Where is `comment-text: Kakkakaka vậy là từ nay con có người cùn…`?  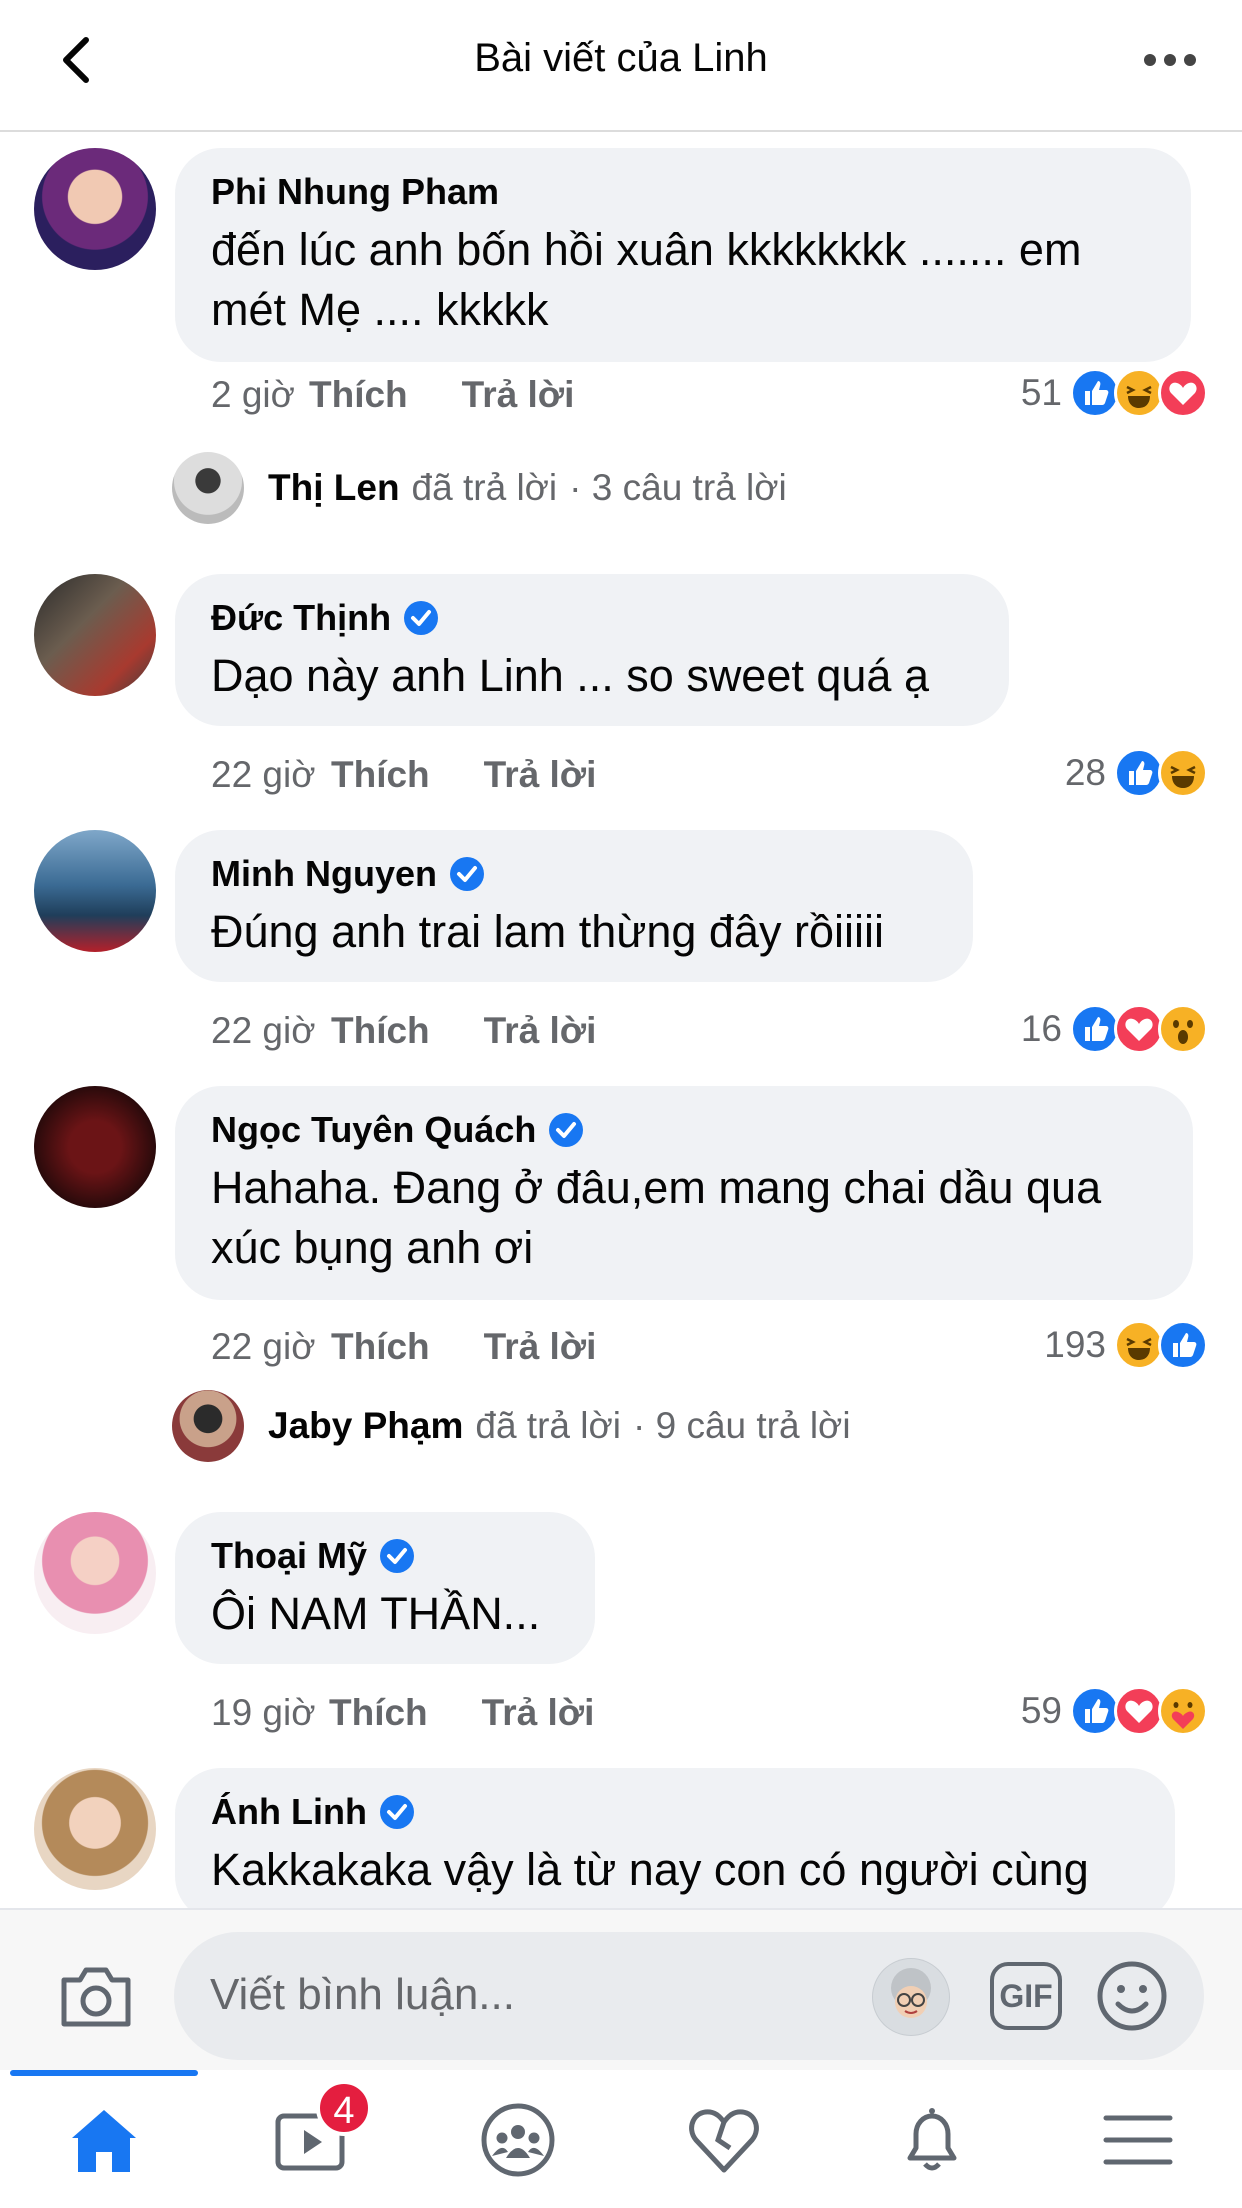 comment-text: Kakkakaka vậy là từ nay con có người cùn… is located at coordinates (650, 1869).